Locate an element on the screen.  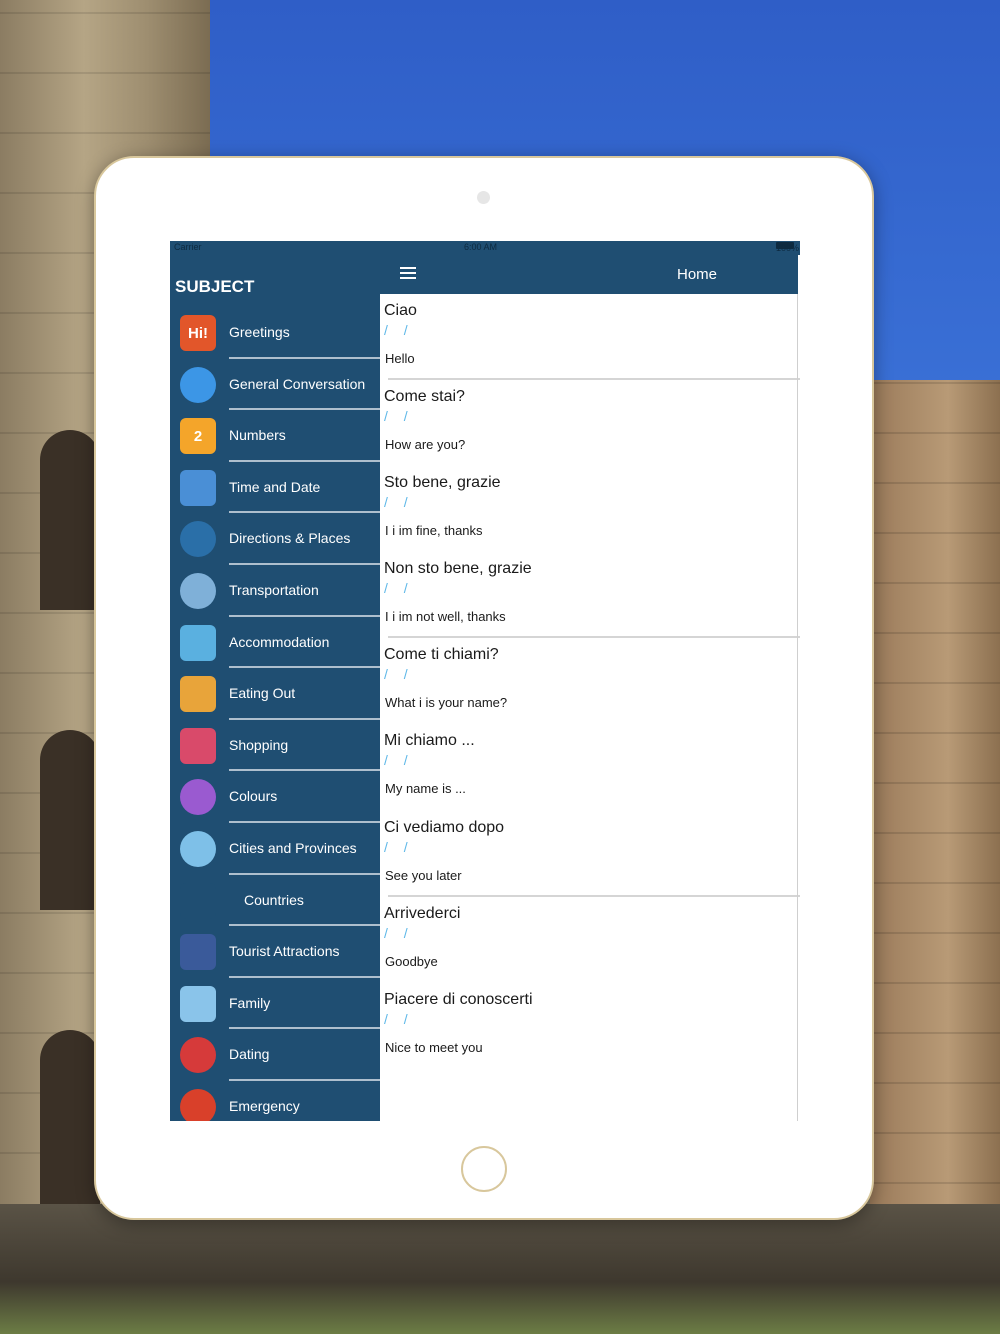
sidebar-item-label: General Conversation is located at coordinates (297, 383).